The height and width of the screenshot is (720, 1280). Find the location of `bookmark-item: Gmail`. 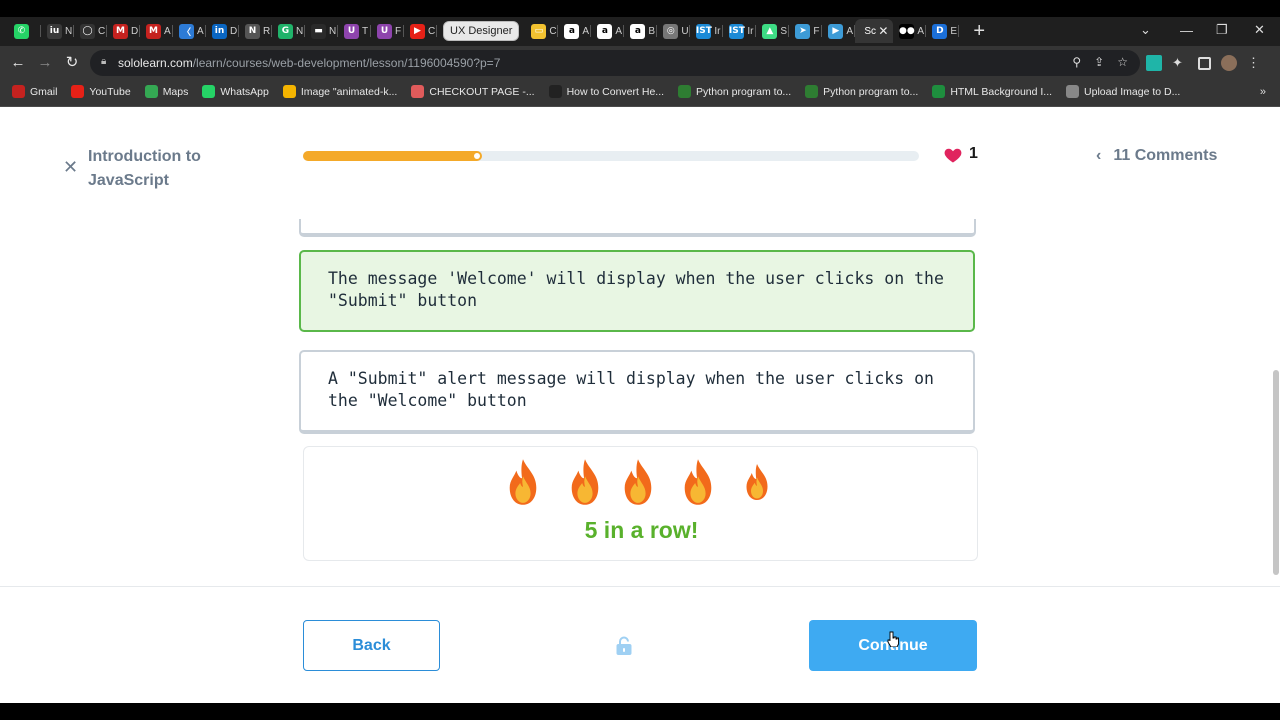

bookmark-item: Gmail is located at coordinates (34, 91).